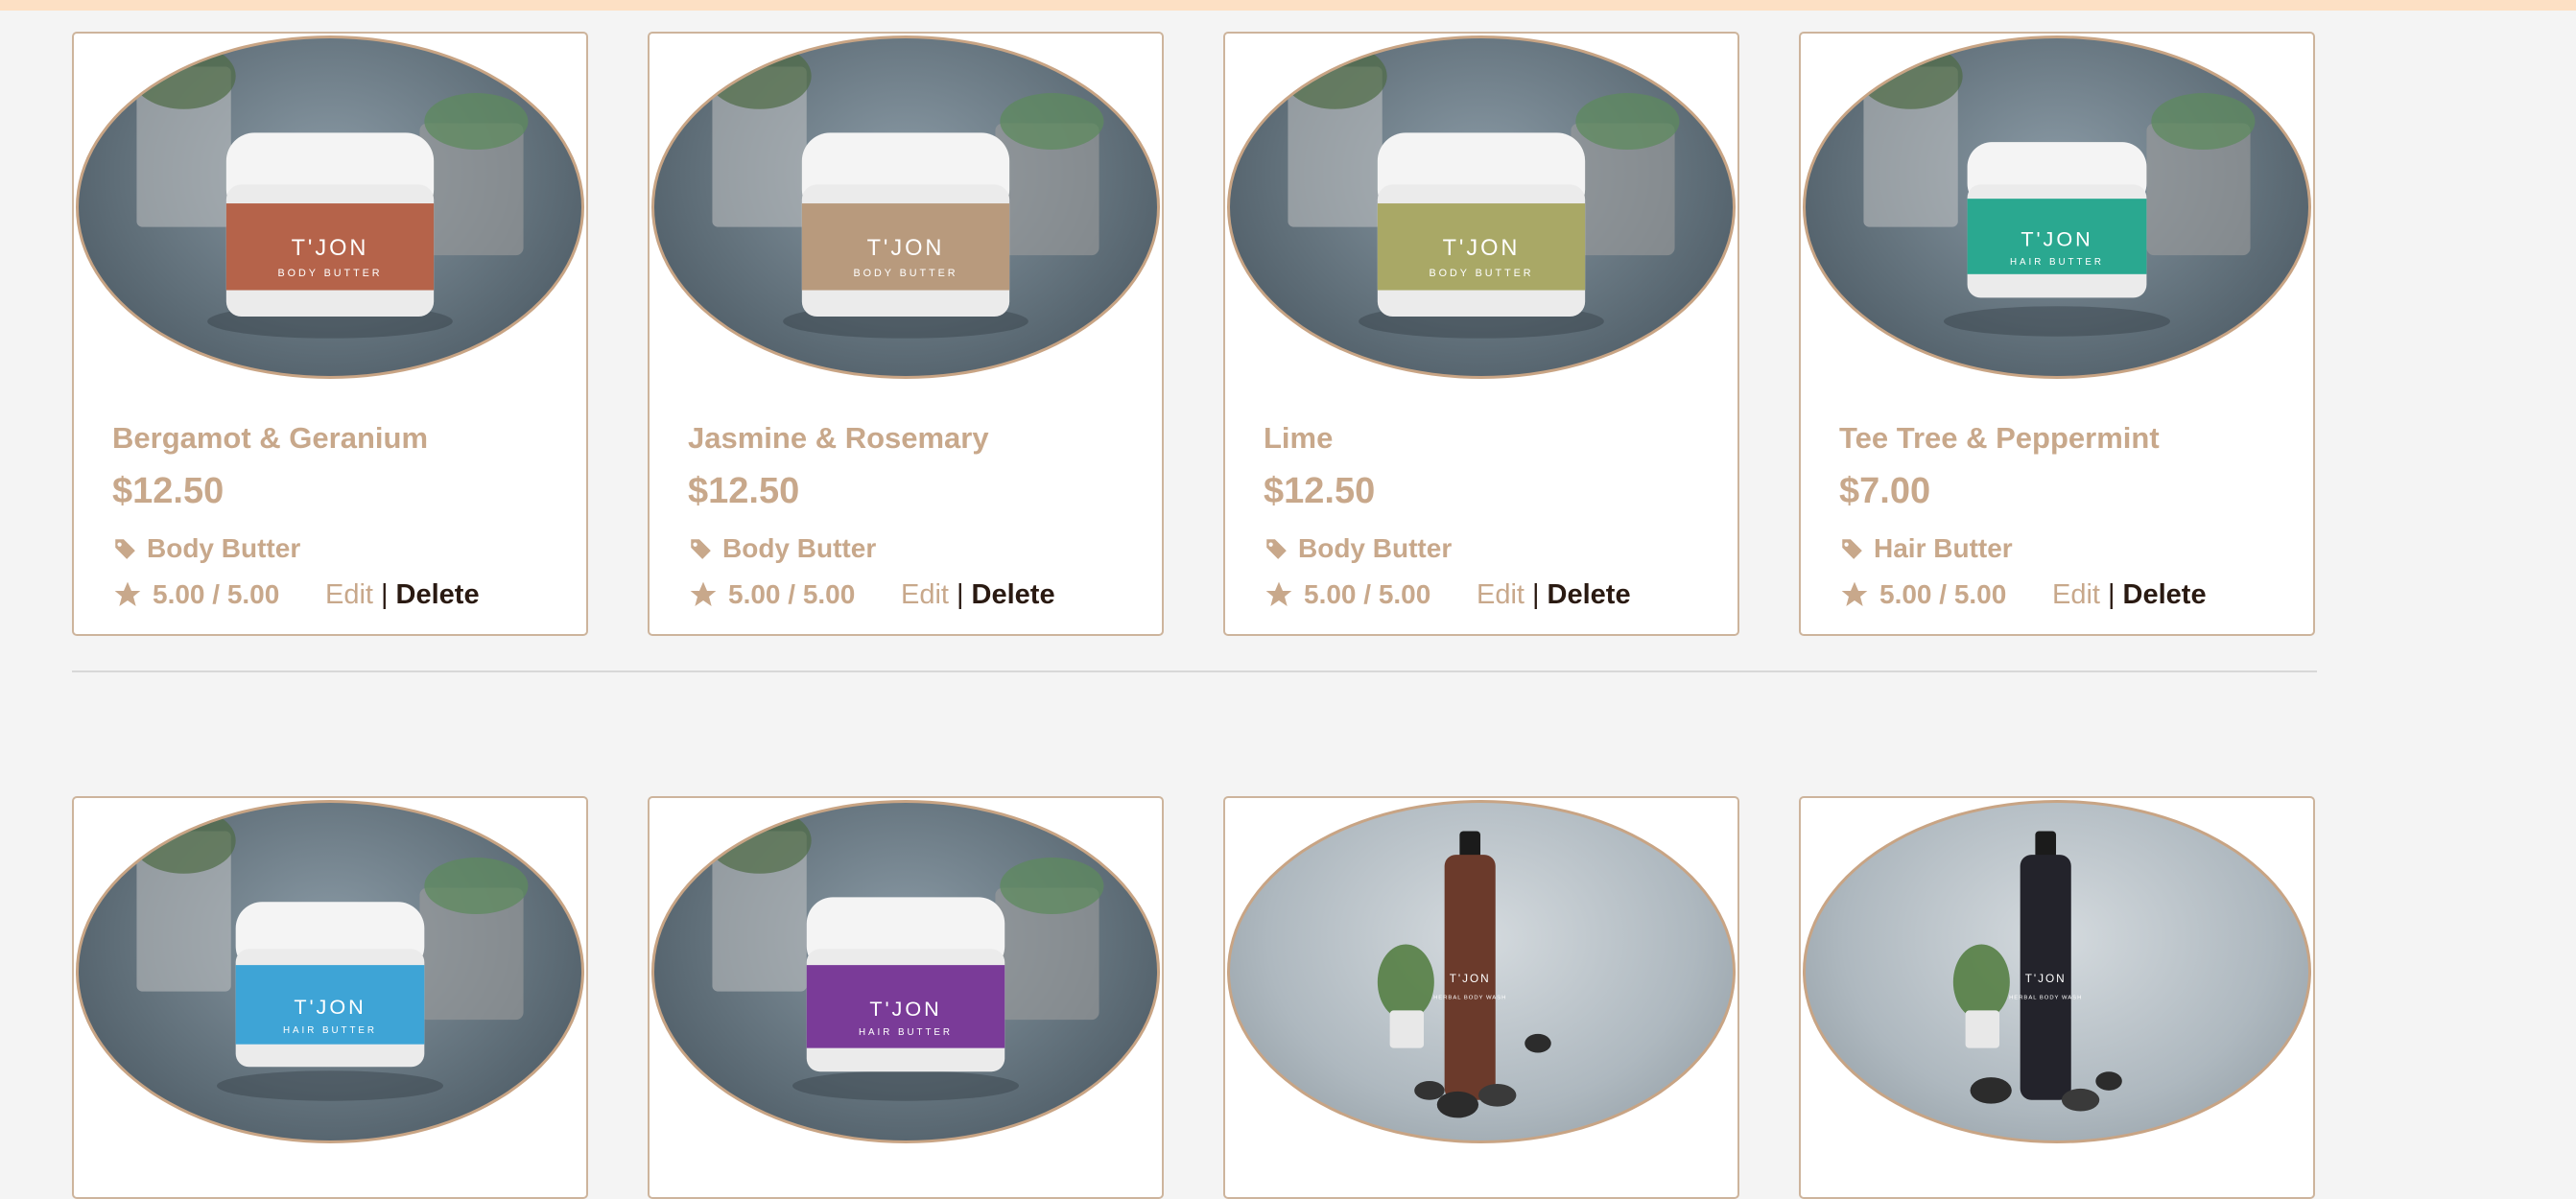 The height and width of the screenshot is (1199, 2576). What do you see at coordinates (1288, 5) in the screenshot?
I see `top-accent-bar` at bounding box center [1288, 5].